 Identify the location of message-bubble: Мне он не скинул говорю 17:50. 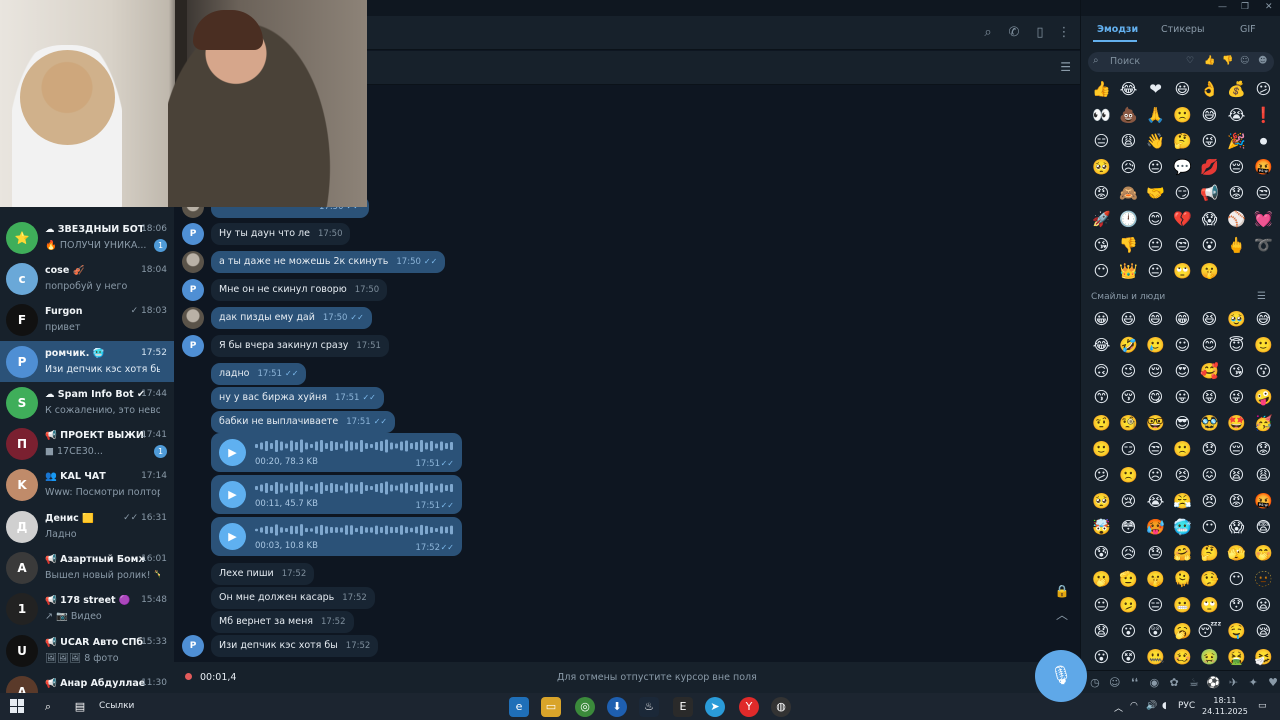
(299, 290).